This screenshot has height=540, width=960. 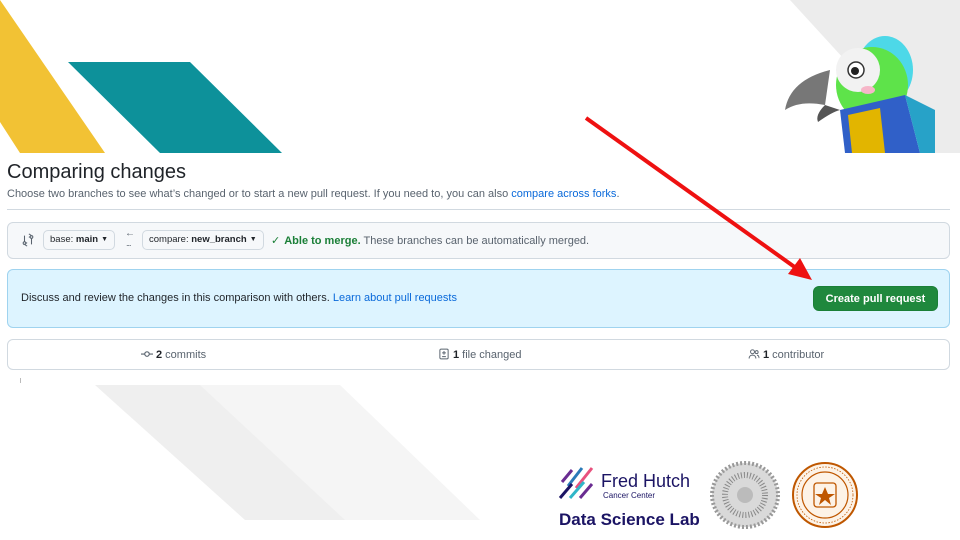 What do you see at coordinates (576, 483) in the screenshot?
I see `fred-hutch-logo-icon` at bounding box center [576, 483].